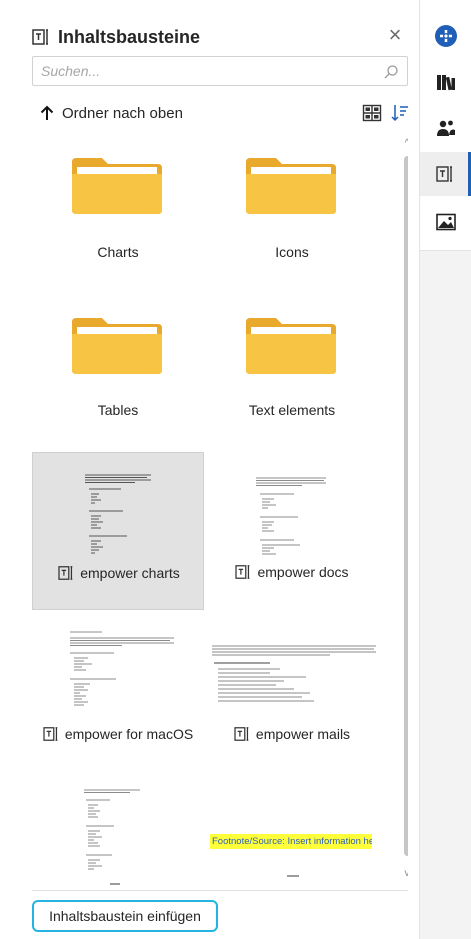  What do you see at coordinates (225, 113) in the screenshot?
I see `folder-toolbar: Ordner nach oben` at bounding box center [225, 113].